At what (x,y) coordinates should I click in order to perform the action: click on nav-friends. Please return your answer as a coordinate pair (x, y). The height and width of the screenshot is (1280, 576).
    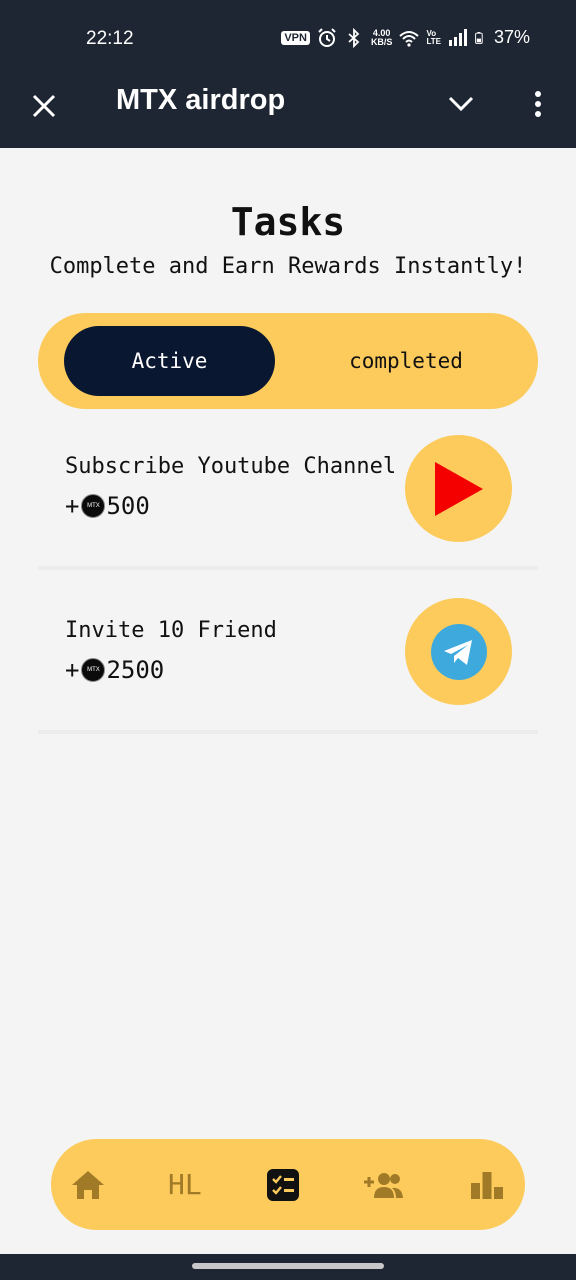
    Looking at the image, I should click on (383, 1185).